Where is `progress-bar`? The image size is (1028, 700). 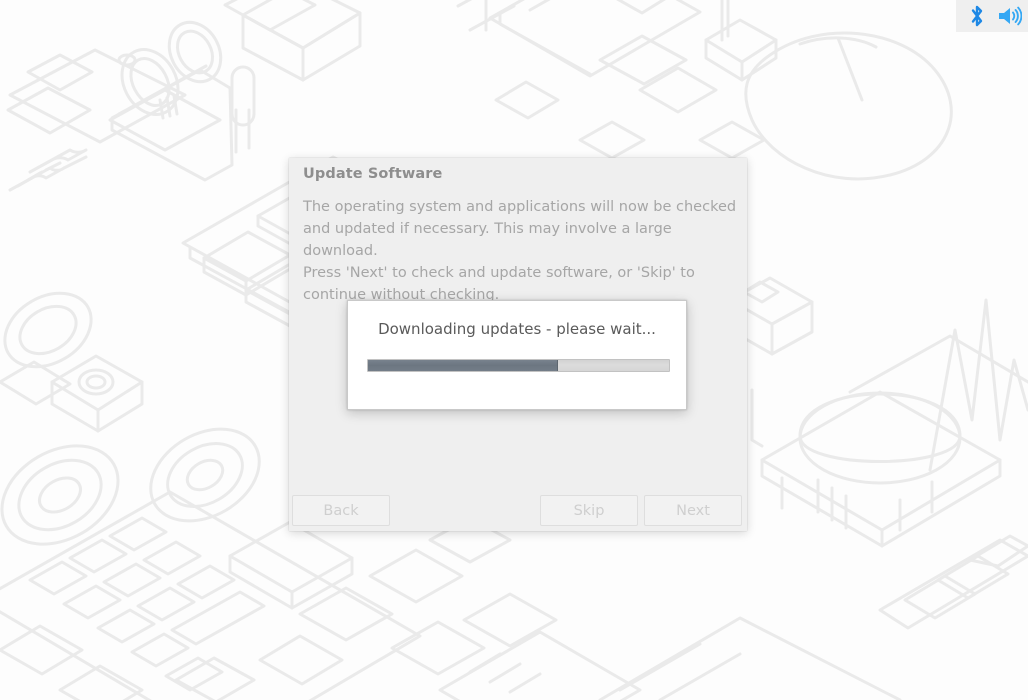
progress-bar is located at coordinates (518, 365).